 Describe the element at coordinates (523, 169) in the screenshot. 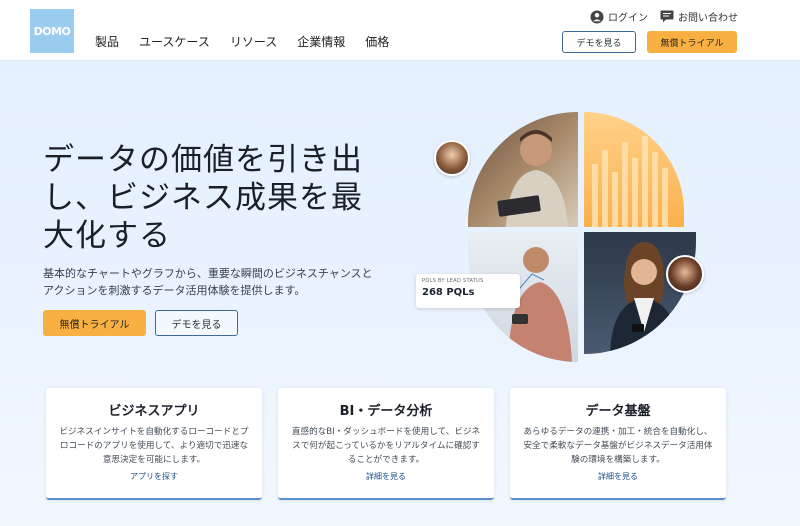

I see `photo-man-with-tablet` at that location.